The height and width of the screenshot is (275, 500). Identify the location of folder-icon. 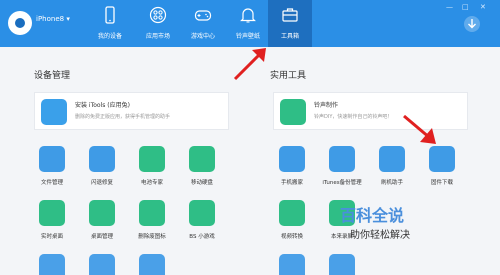
(52, 159).